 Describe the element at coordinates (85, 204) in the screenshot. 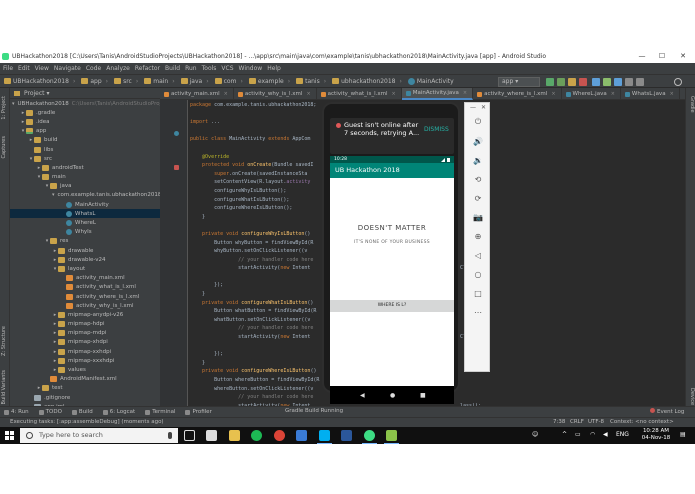

I see `tree-item: MainActivity` at that location.